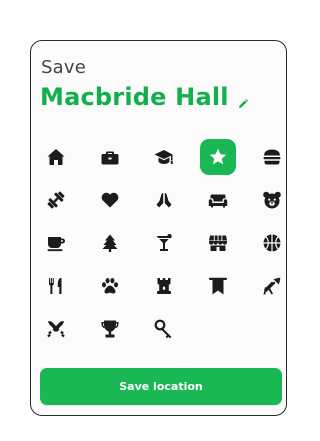 This screenshot has width=320, height=441. I want to click on banner-icon, so click(218, 286).